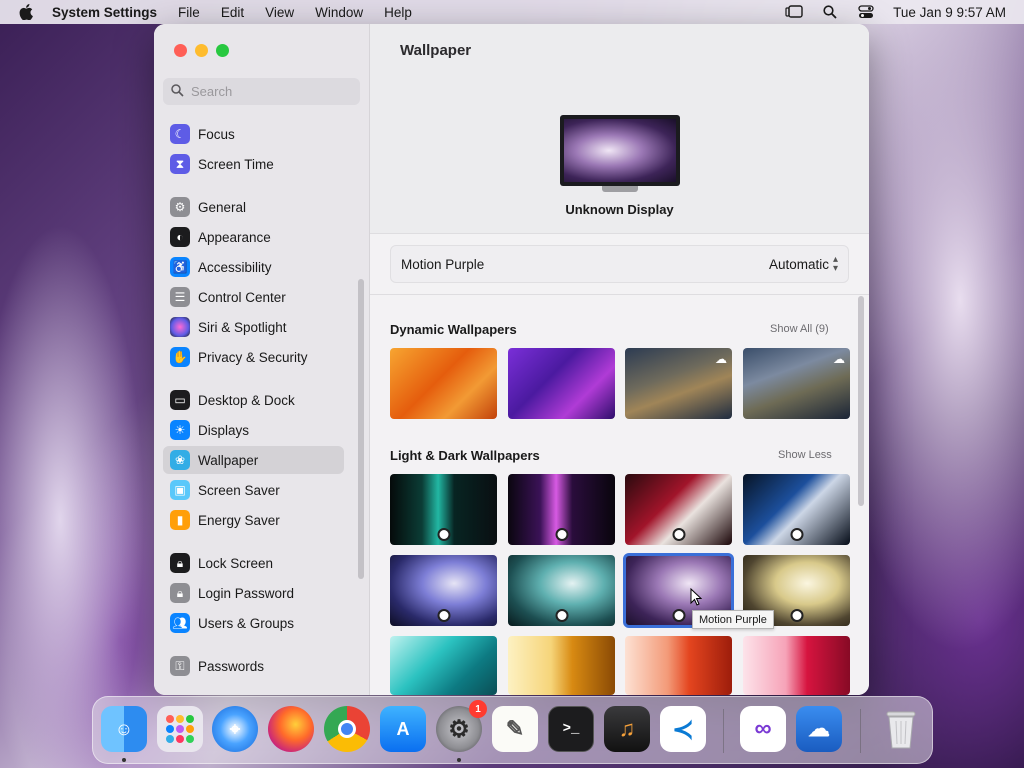  I want to click on app-name-menu: System Settings, so click(104, 12).